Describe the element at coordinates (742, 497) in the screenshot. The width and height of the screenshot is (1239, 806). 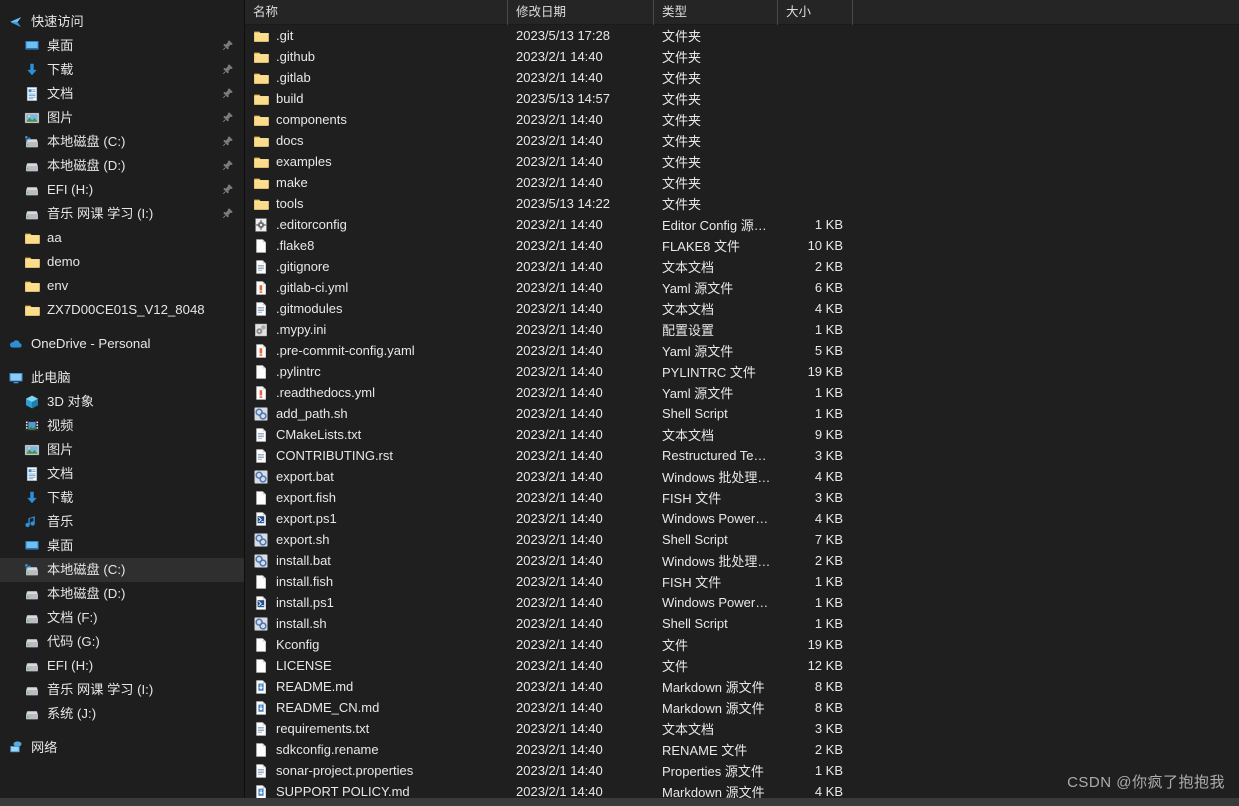
I see `table-row: export.fish 2023/2/1 14:40 FISH 文件 3 KB` at that location.